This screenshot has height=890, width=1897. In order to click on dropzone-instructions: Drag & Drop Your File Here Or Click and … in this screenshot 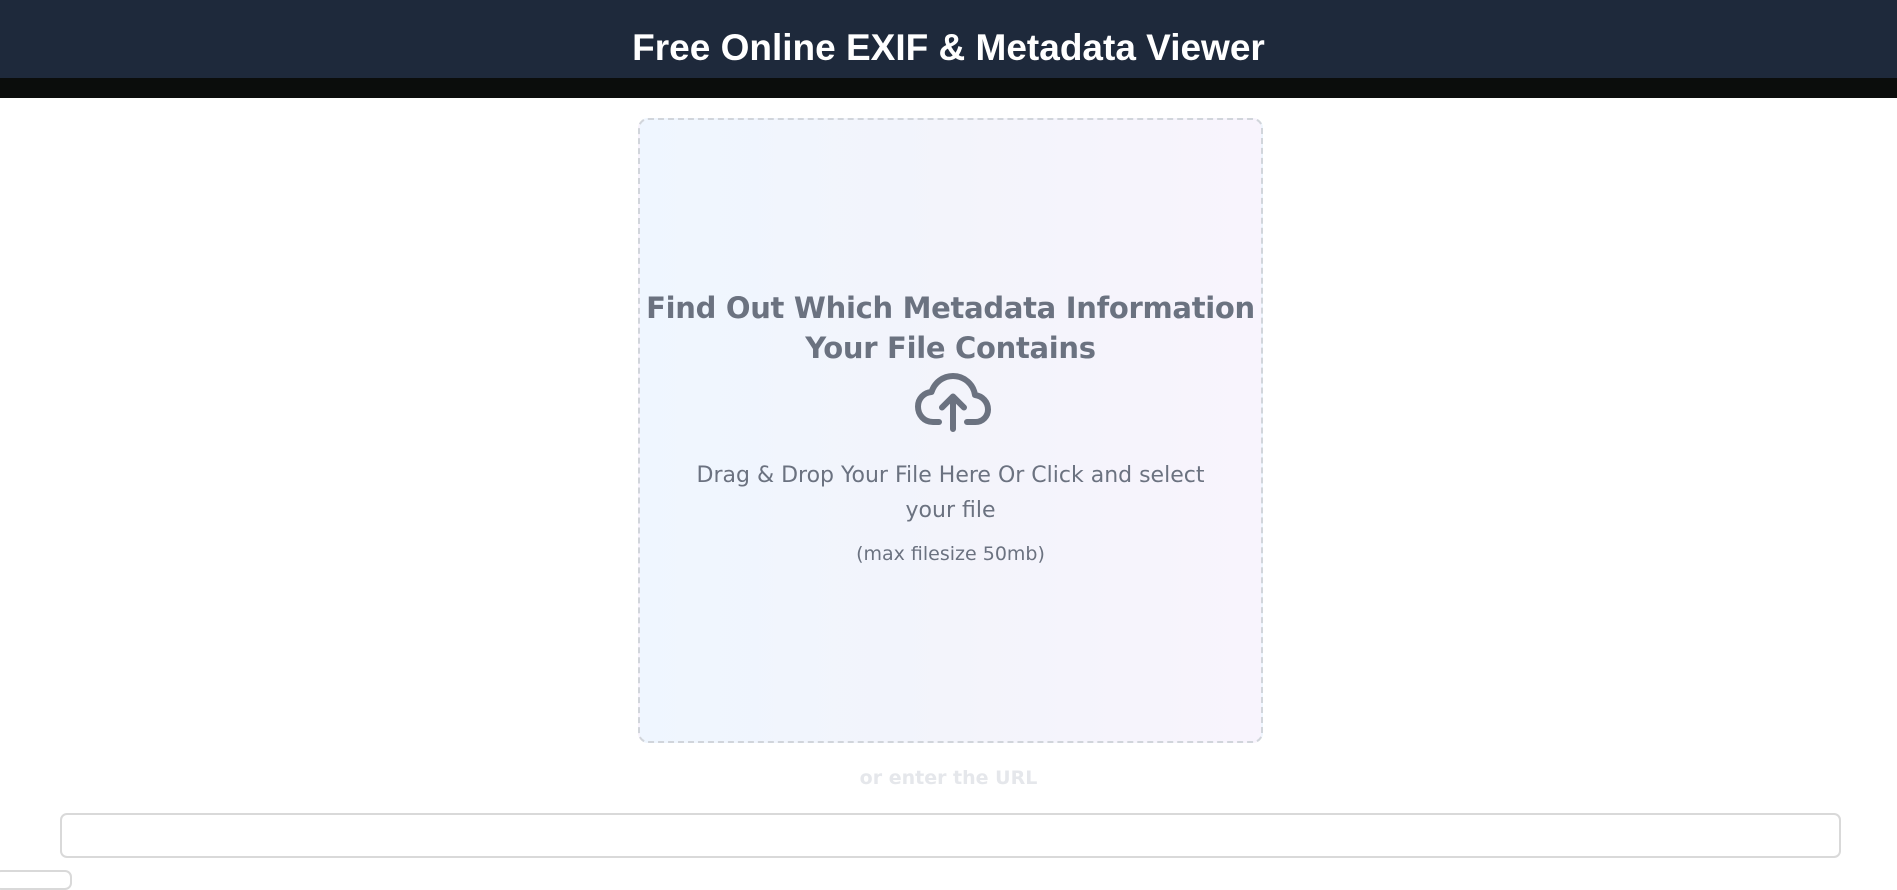, I will do `click(950, 493)`.